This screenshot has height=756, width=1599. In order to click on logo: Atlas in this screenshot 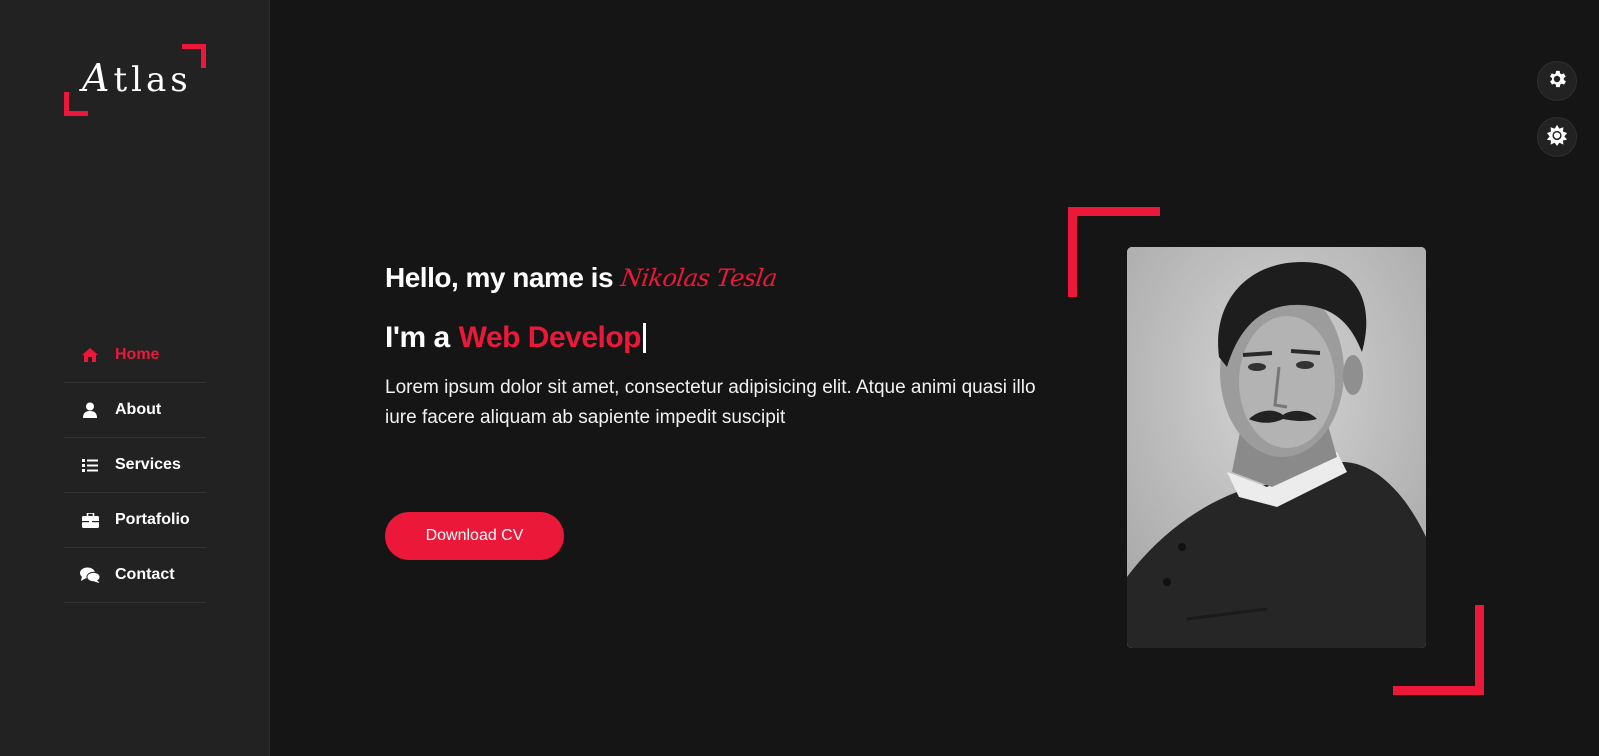, I will do `click(135, 80)`.